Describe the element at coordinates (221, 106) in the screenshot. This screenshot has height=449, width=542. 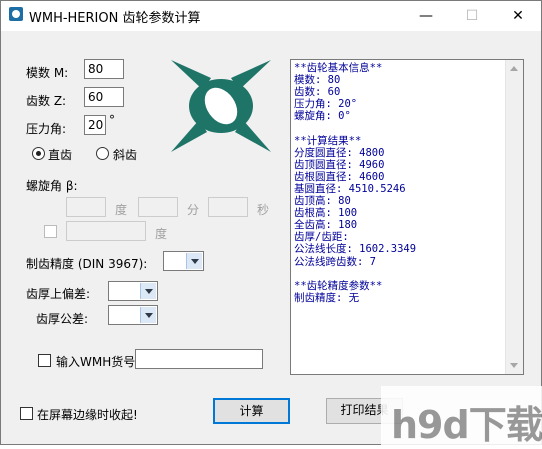
I see `wmh-logo` at that location.